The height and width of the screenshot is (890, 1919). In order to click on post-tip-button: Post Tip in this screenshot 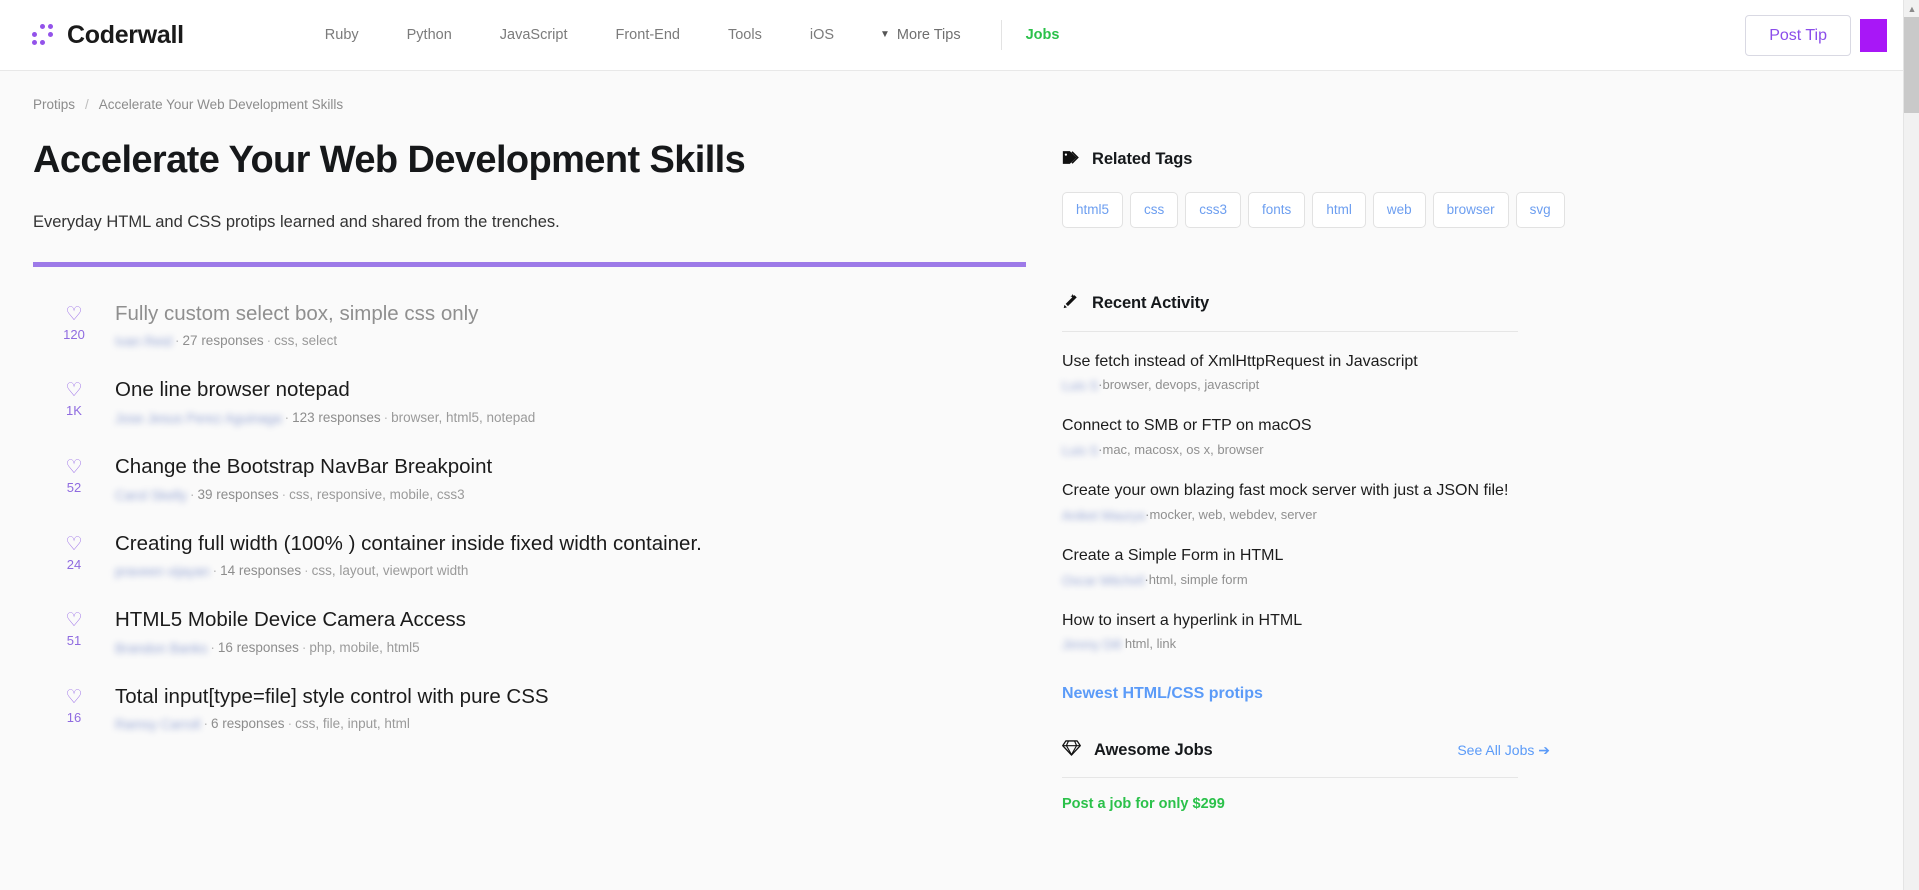, I will do `click(1798, 35)`.